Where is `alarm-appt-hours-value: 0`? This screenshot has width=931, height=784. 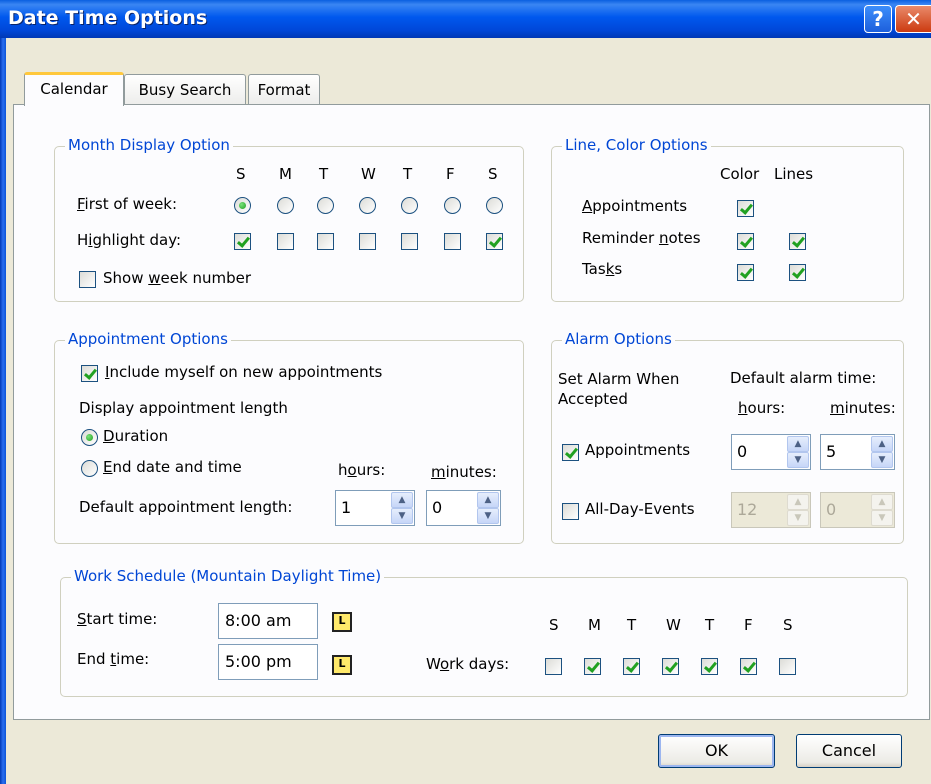 alarm-appt-hours-value: 0 is located at coordinates (742, 451).